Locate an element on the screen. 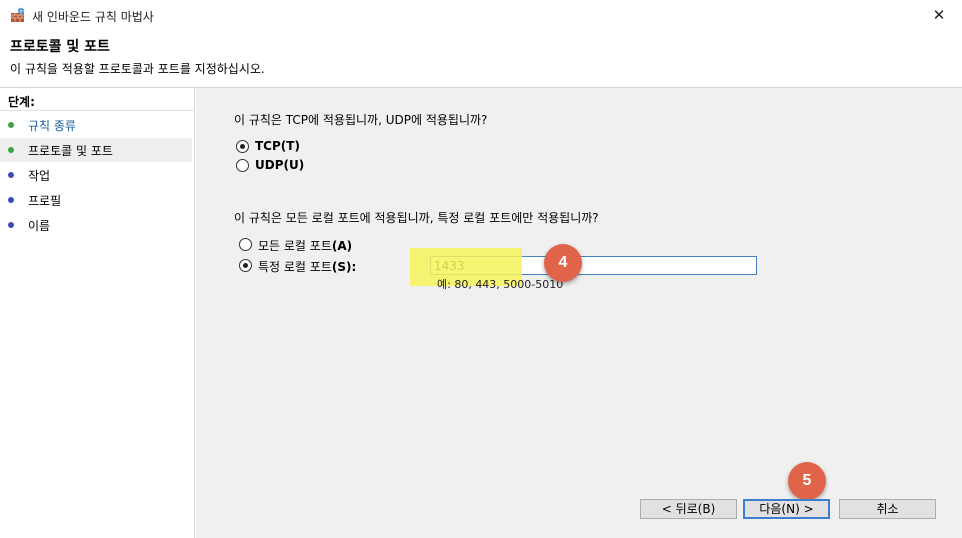  title-bar: 새 인바운드 규칙 마법사 ✕ is located at coordinates (481, 15).